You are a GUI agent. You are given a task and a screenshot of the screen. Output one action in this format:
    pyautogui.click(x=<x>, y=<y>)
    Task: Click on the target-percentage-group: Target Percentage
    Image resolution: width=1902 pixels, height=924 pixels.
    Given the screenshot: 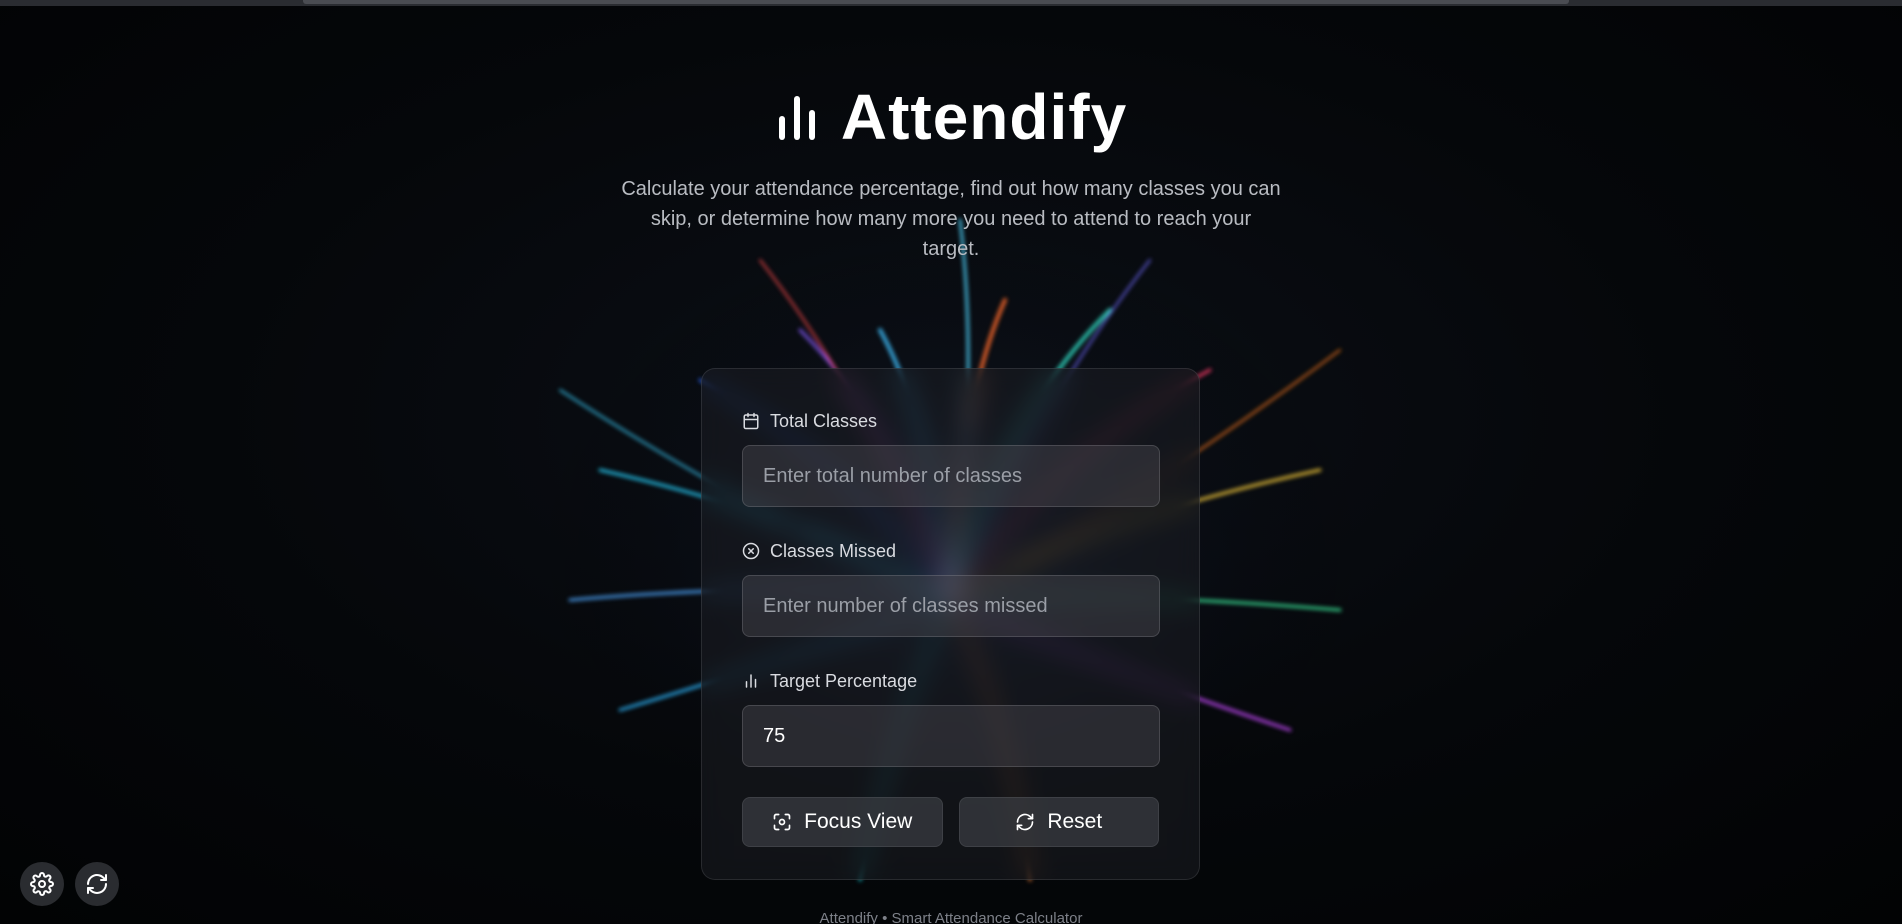 What is the action you would take?
    pyautogui.click(x=951, y=718)
    